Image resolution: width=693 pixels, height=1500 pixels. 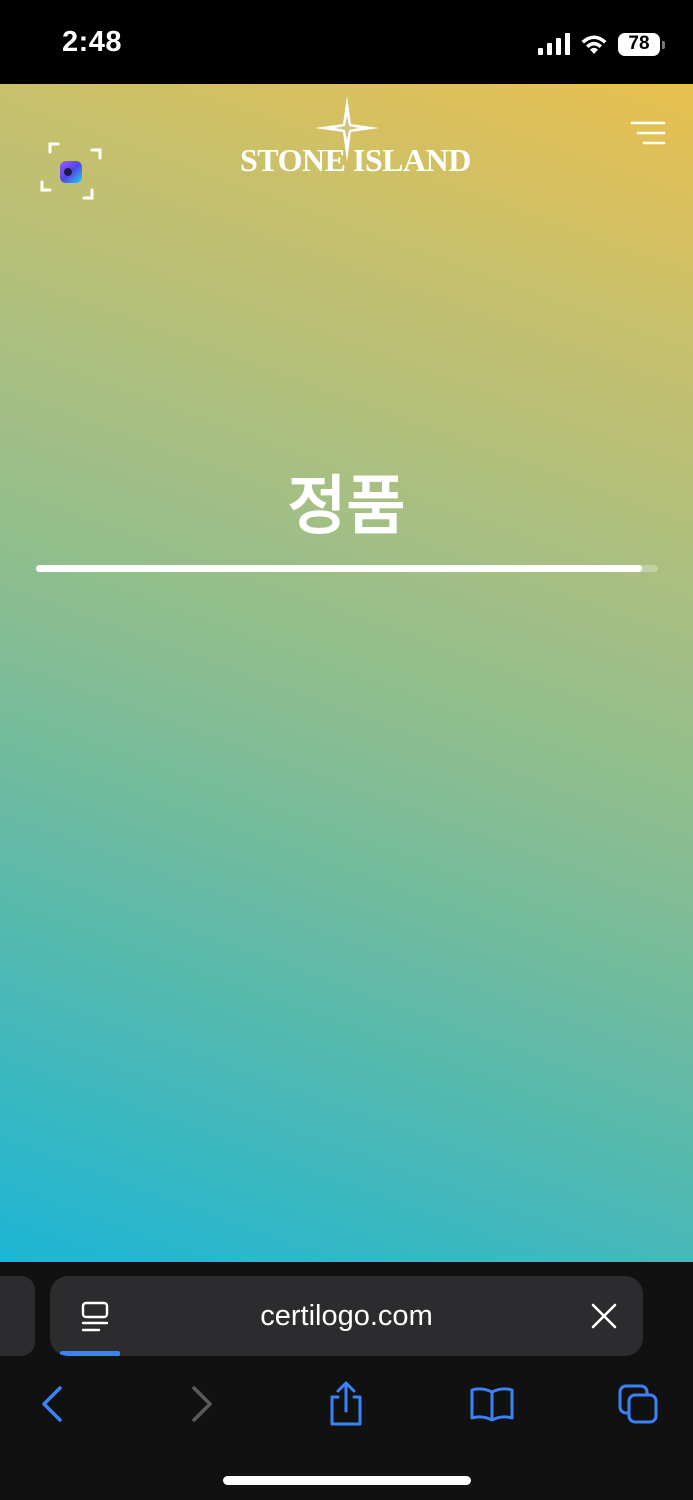 I want to click on back-icon, so click(x=52, y=1404).